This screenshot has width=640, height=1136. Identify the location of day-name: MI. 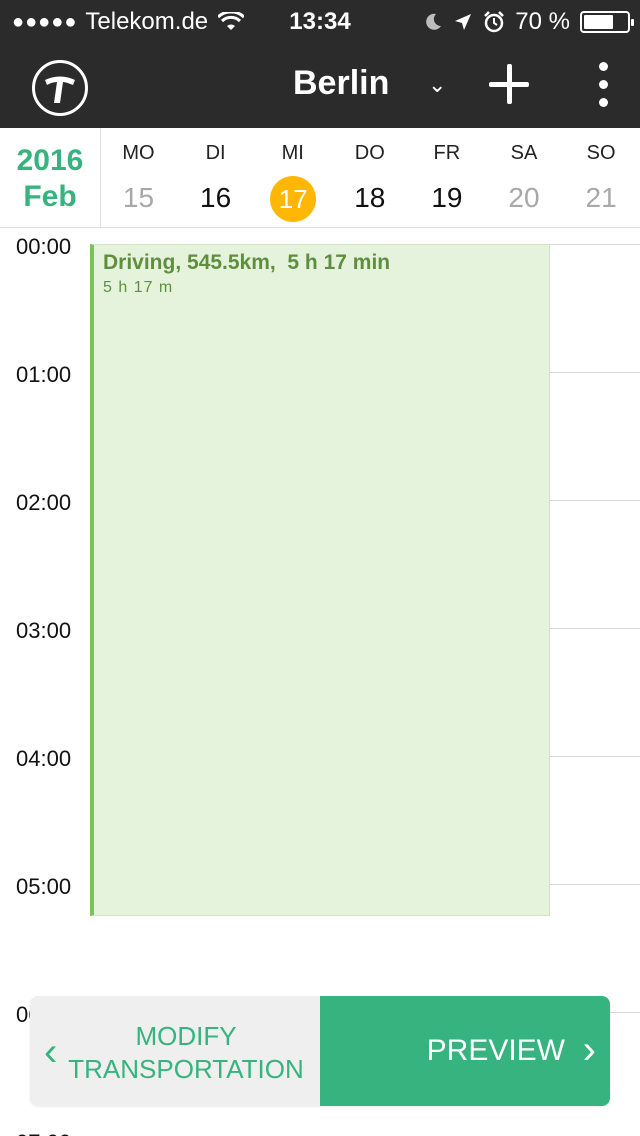
(292, 153).